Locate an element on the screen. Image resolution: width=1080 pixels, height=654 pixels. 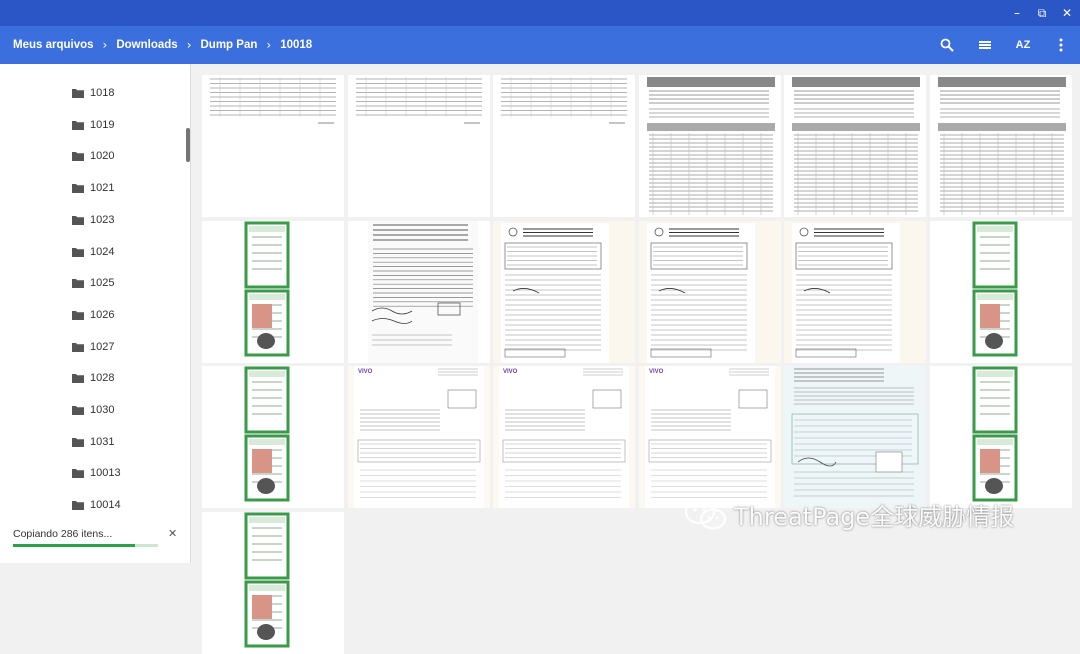
folder-item: 1020 is located at coordinates (93, 156).